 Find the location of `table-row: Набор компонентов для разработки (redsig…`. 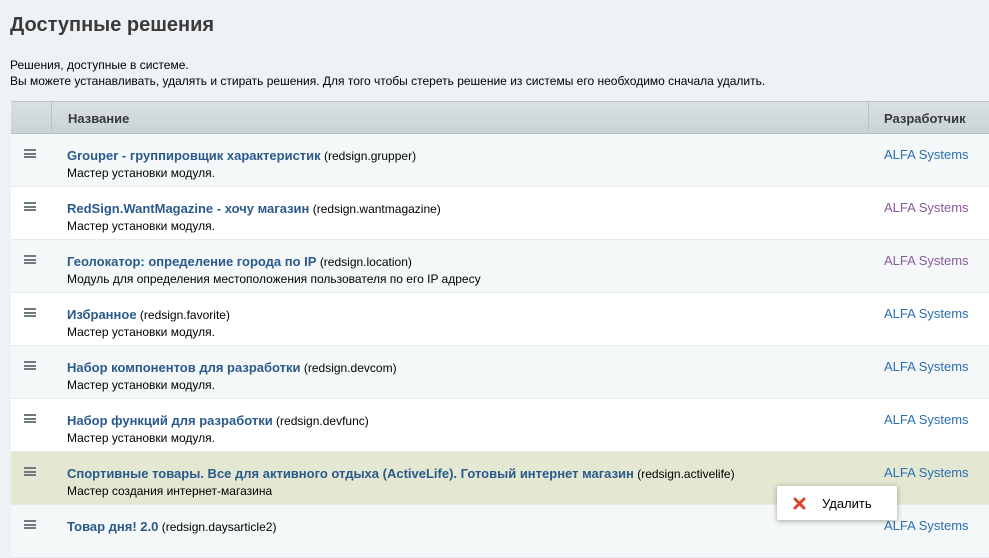

table-row: Набор компонентов для разработки (redsig… is located at coordinates (500, 372).